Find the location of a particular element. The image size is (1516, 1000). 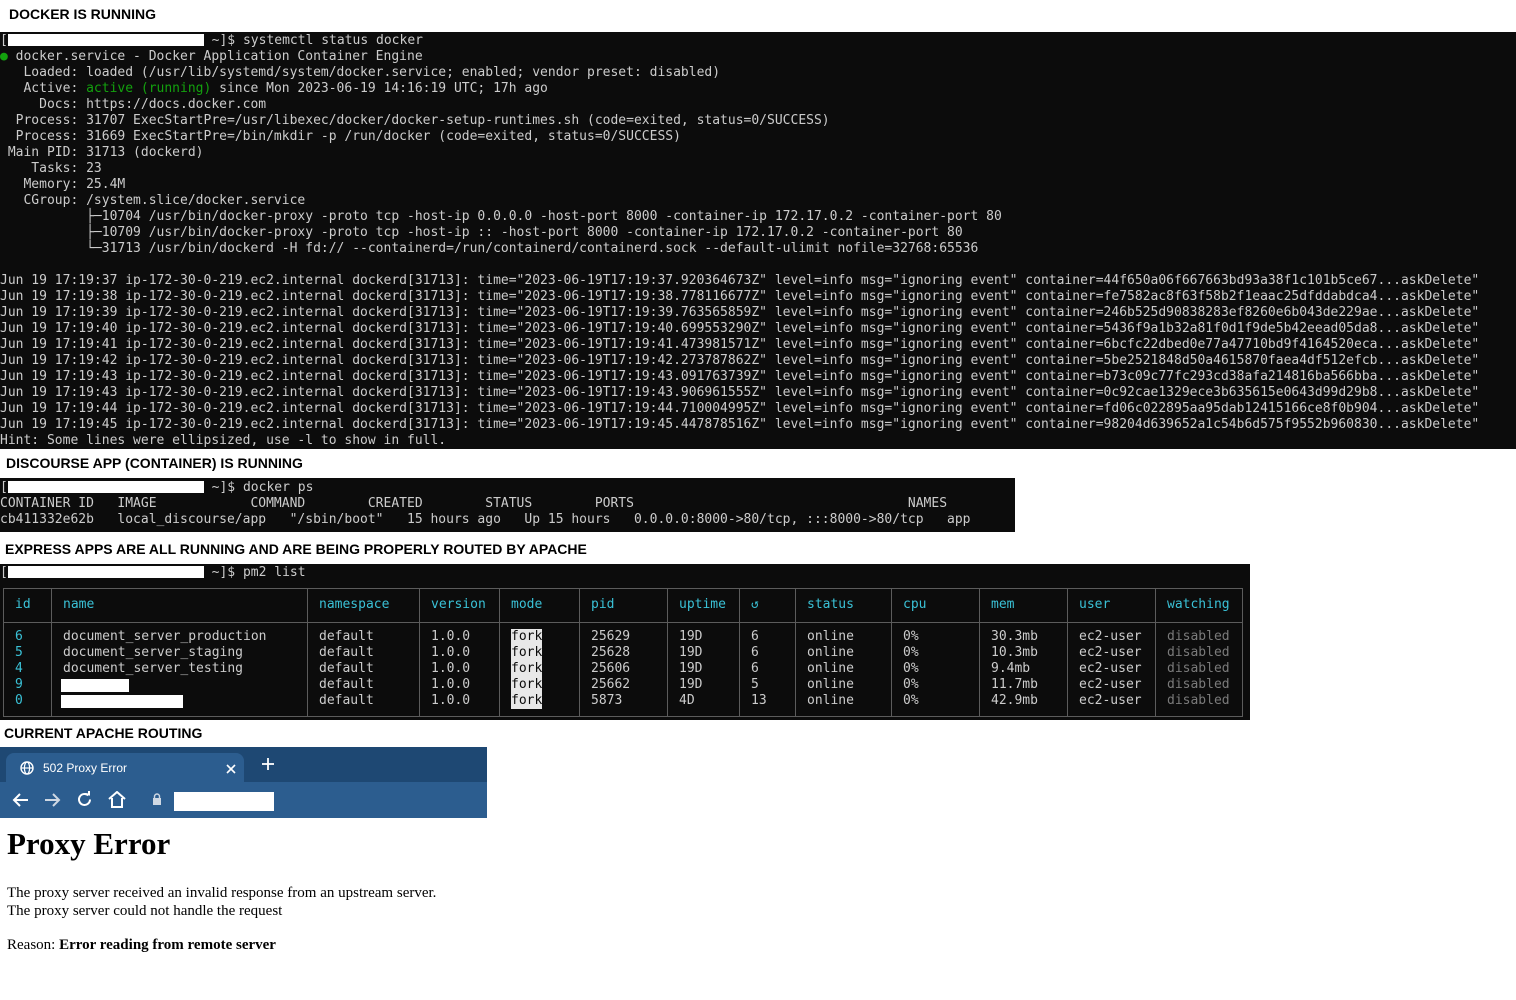

docs-line: Docs: https://docs.docker.com is located at coordinates (133, 104).